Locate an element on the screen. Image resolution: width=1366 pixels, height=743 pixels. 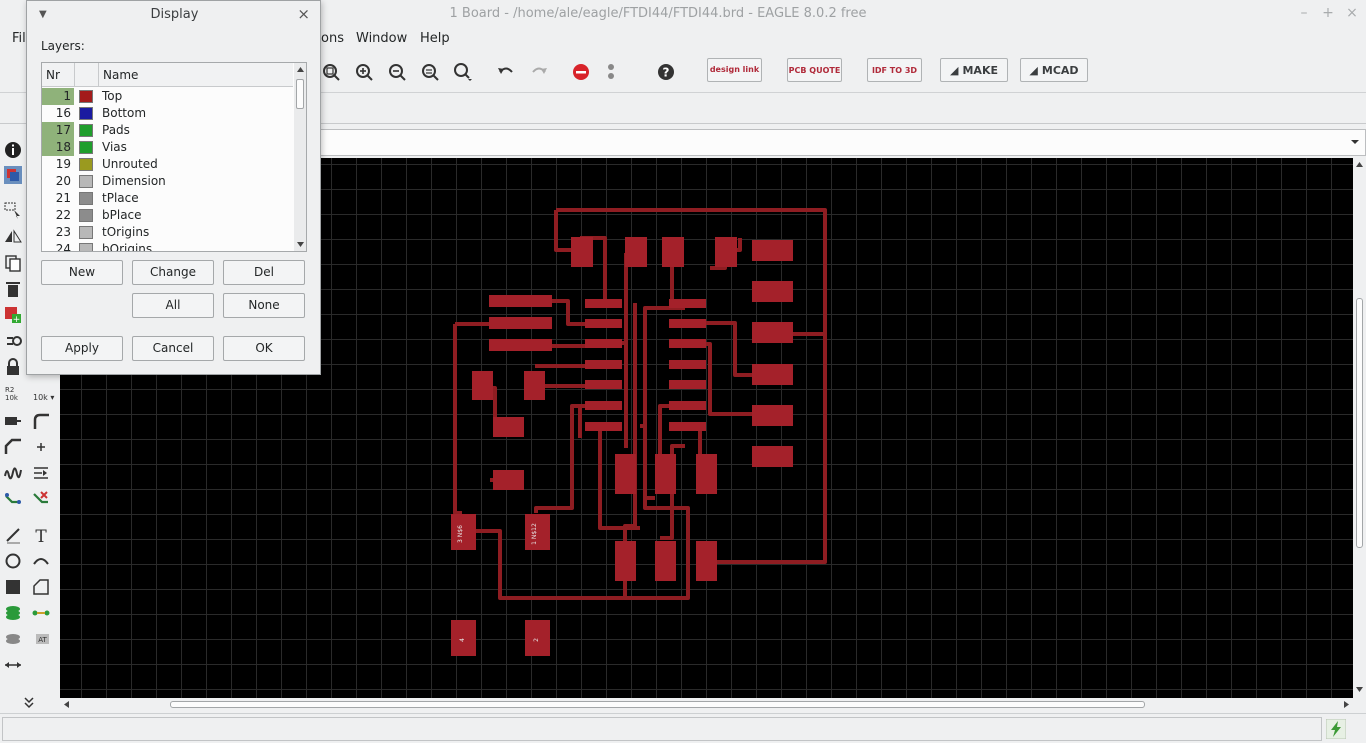
polygon-icon is located at coordinates (41, 587).